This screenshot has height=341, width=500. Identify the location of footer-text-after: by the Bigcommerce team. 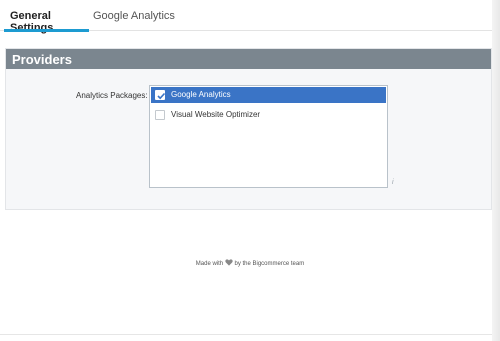
(269, 264).